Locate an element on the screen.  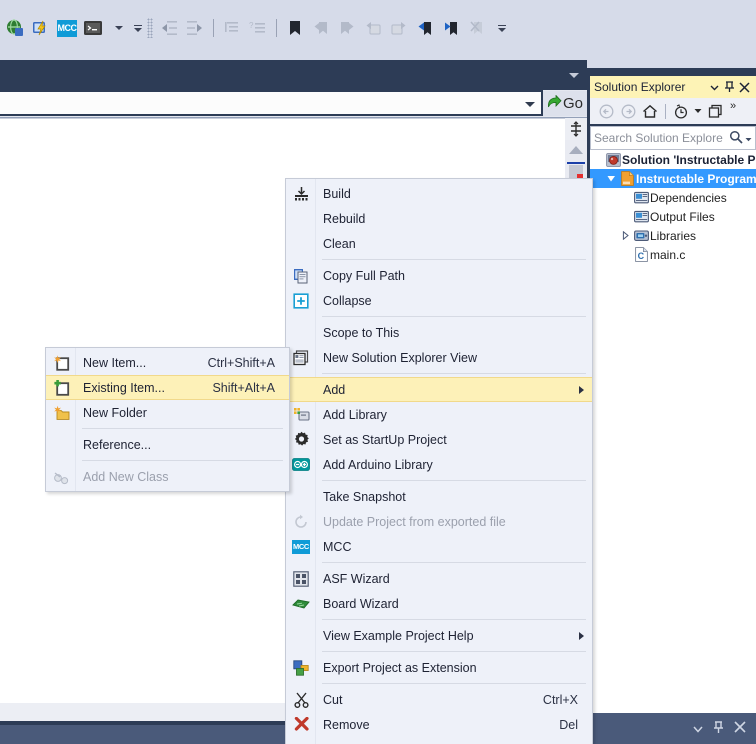
tab-dropdown-icon is located at coordinates (574, 75).